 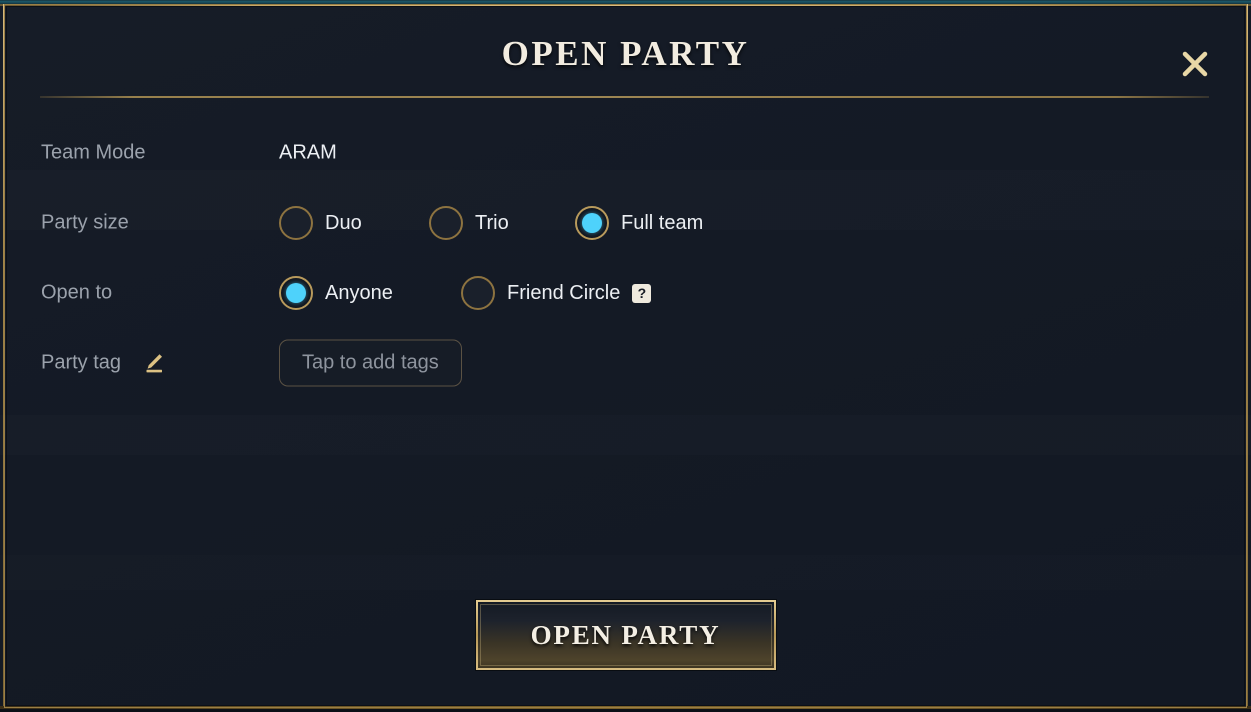 I want to click on top-gold-edge, so click(x=625, y=5).